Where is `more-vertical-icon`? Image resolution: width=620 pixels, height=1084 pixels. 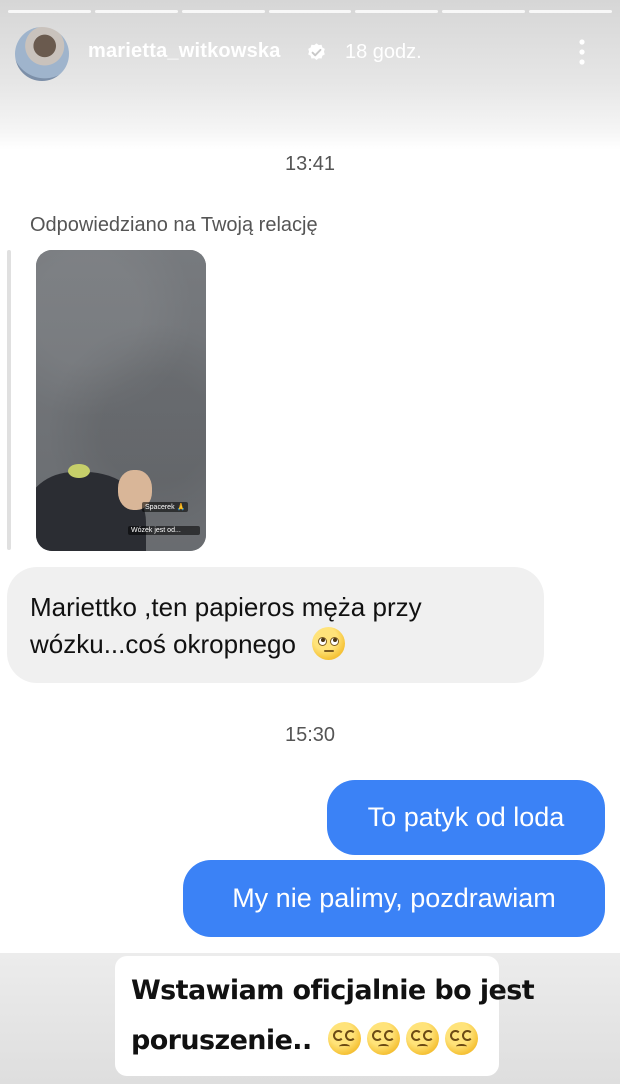 more-vertical-icon is located at coordinates (582, 52).